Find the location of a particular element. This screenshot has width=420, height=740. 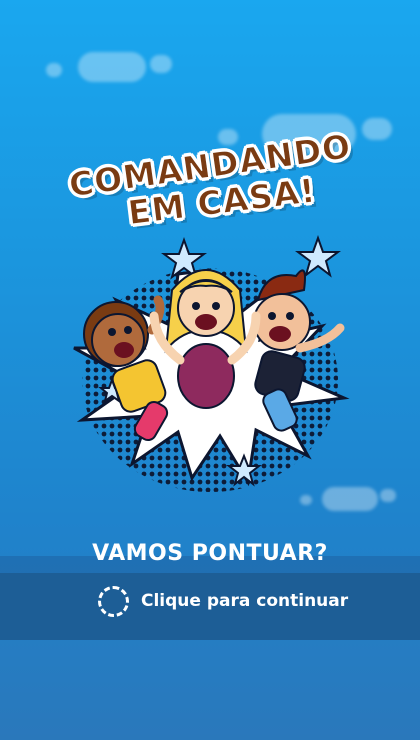

star-icon is located at coordinates (318, 256).